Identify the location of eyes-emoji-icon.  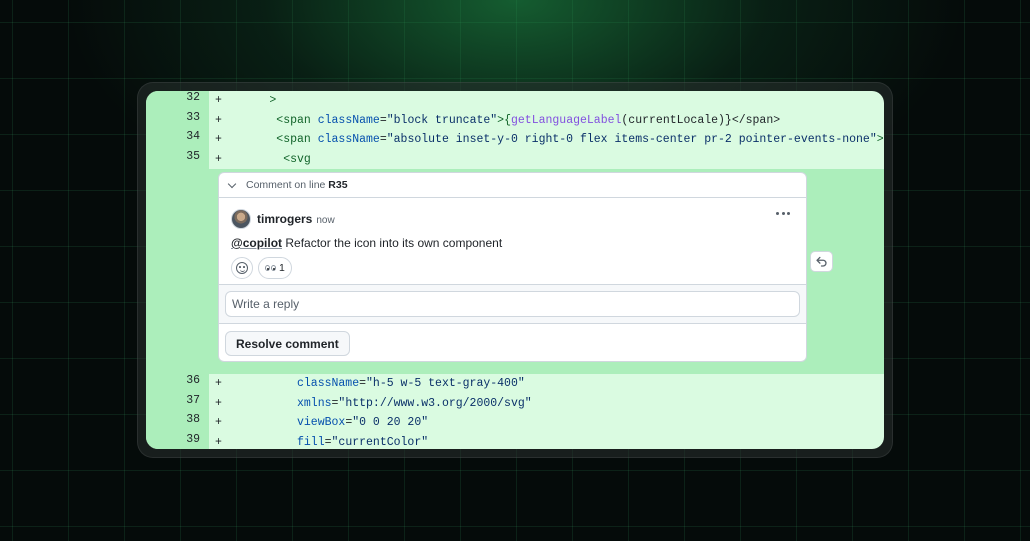
(270, 268).